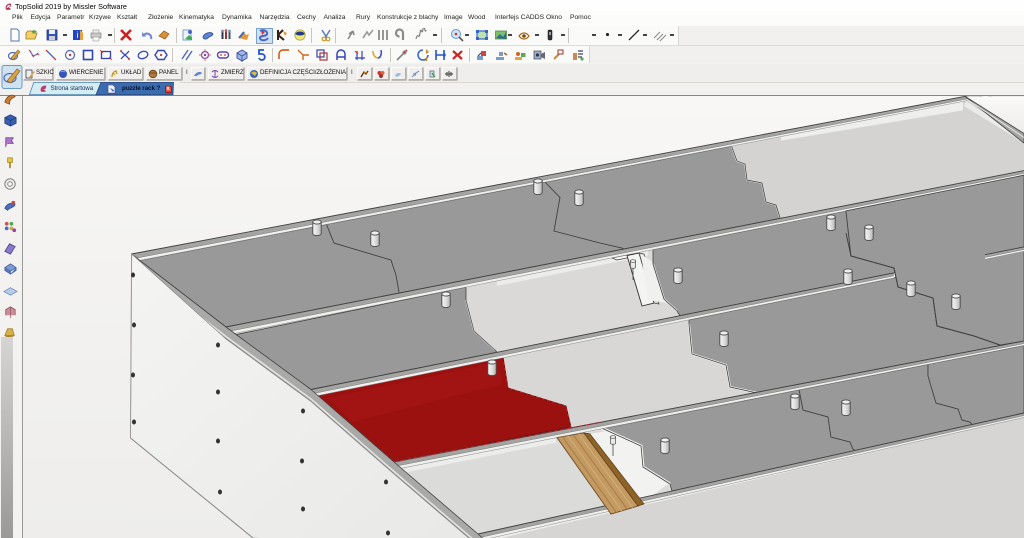  What do you see at coordinates (78, 35) in the screenshot?
I see `svg-text: i` at bounding box center [78, 35].